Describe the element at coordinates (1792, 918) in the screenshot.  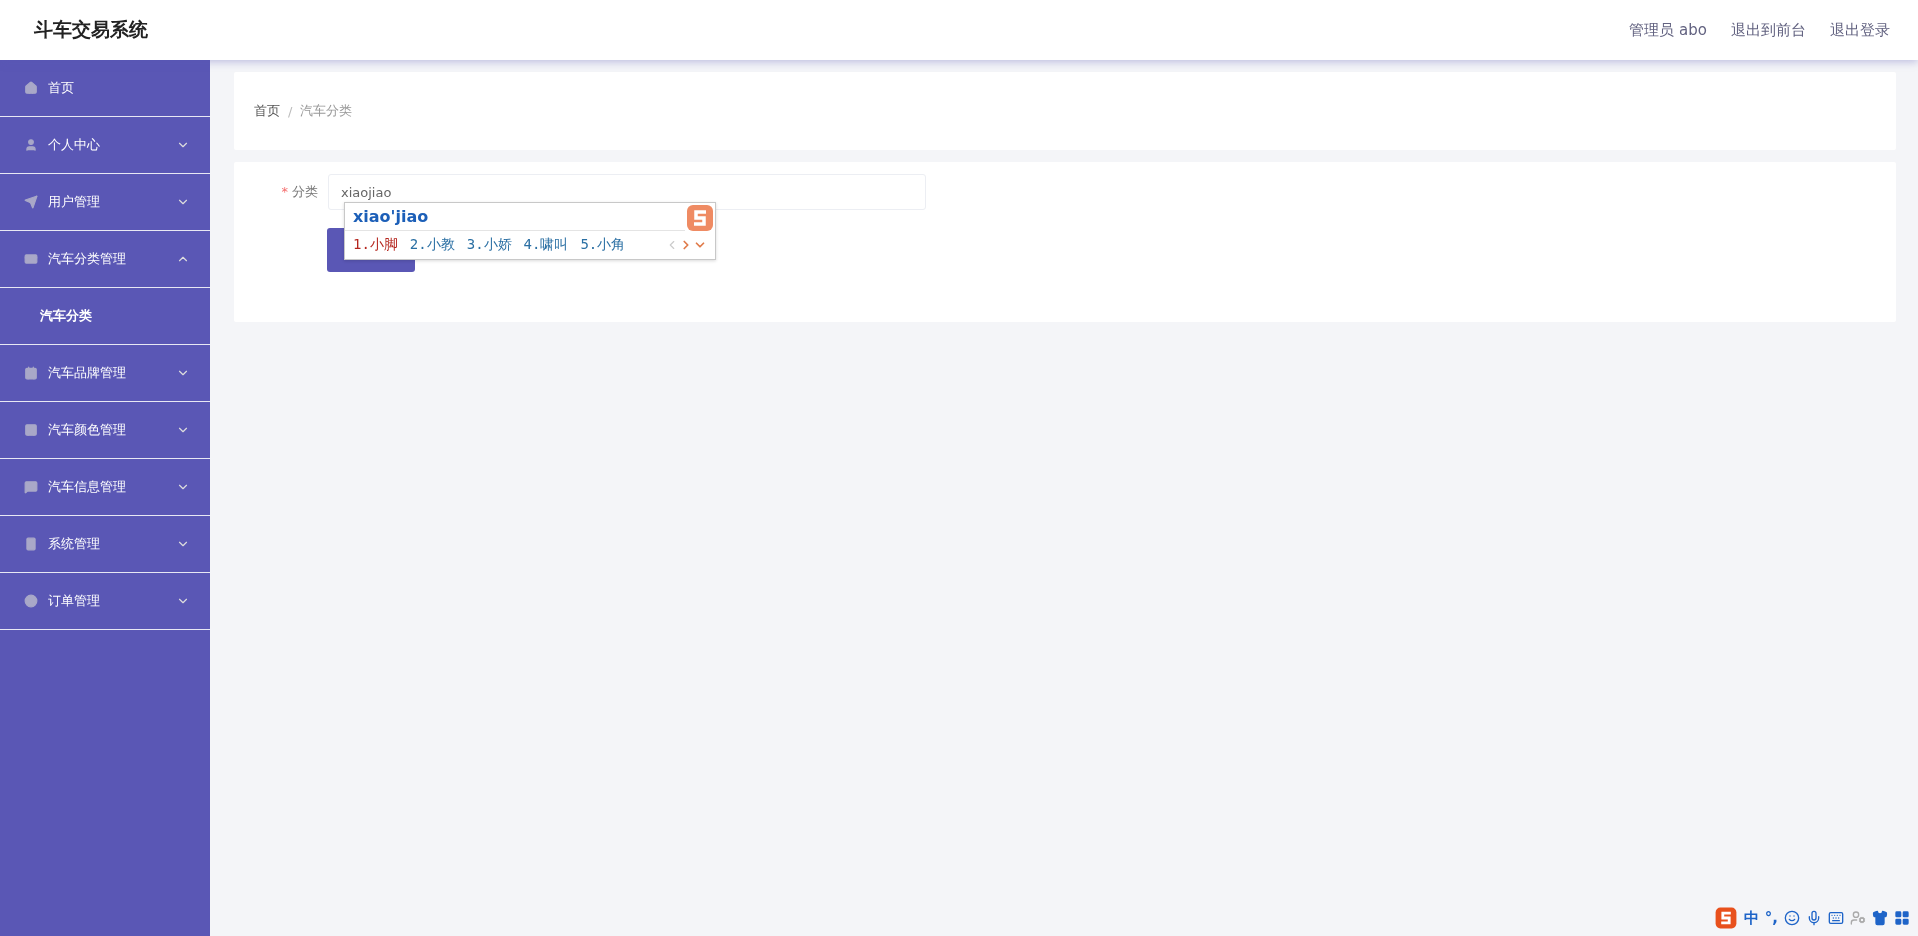
I see `smiley-icon` at that location.